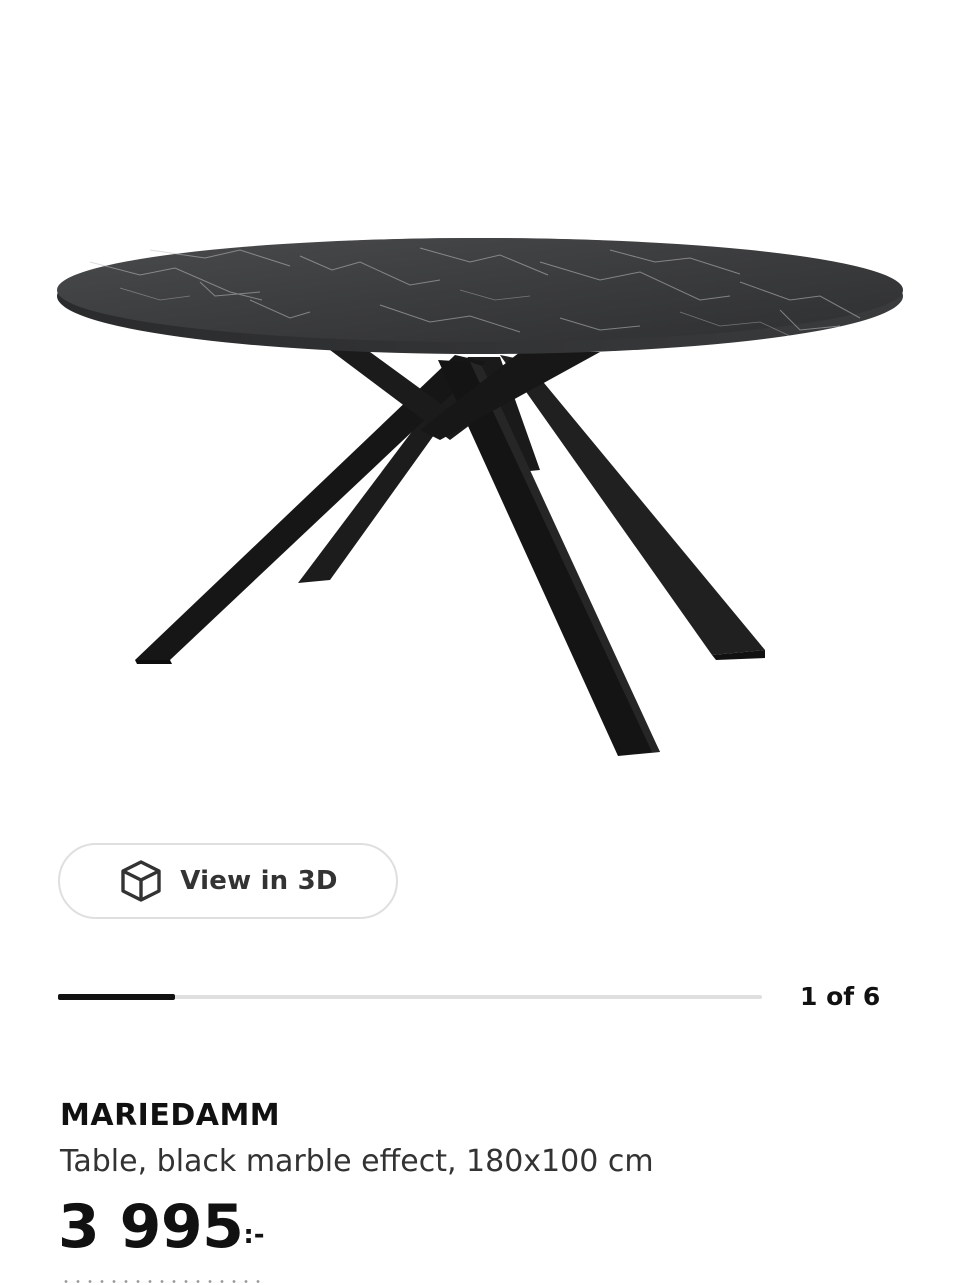 This screenshot has height=1285, width=960. I want to click on view-in-3d-label: View in 3D, so click(259, 881).